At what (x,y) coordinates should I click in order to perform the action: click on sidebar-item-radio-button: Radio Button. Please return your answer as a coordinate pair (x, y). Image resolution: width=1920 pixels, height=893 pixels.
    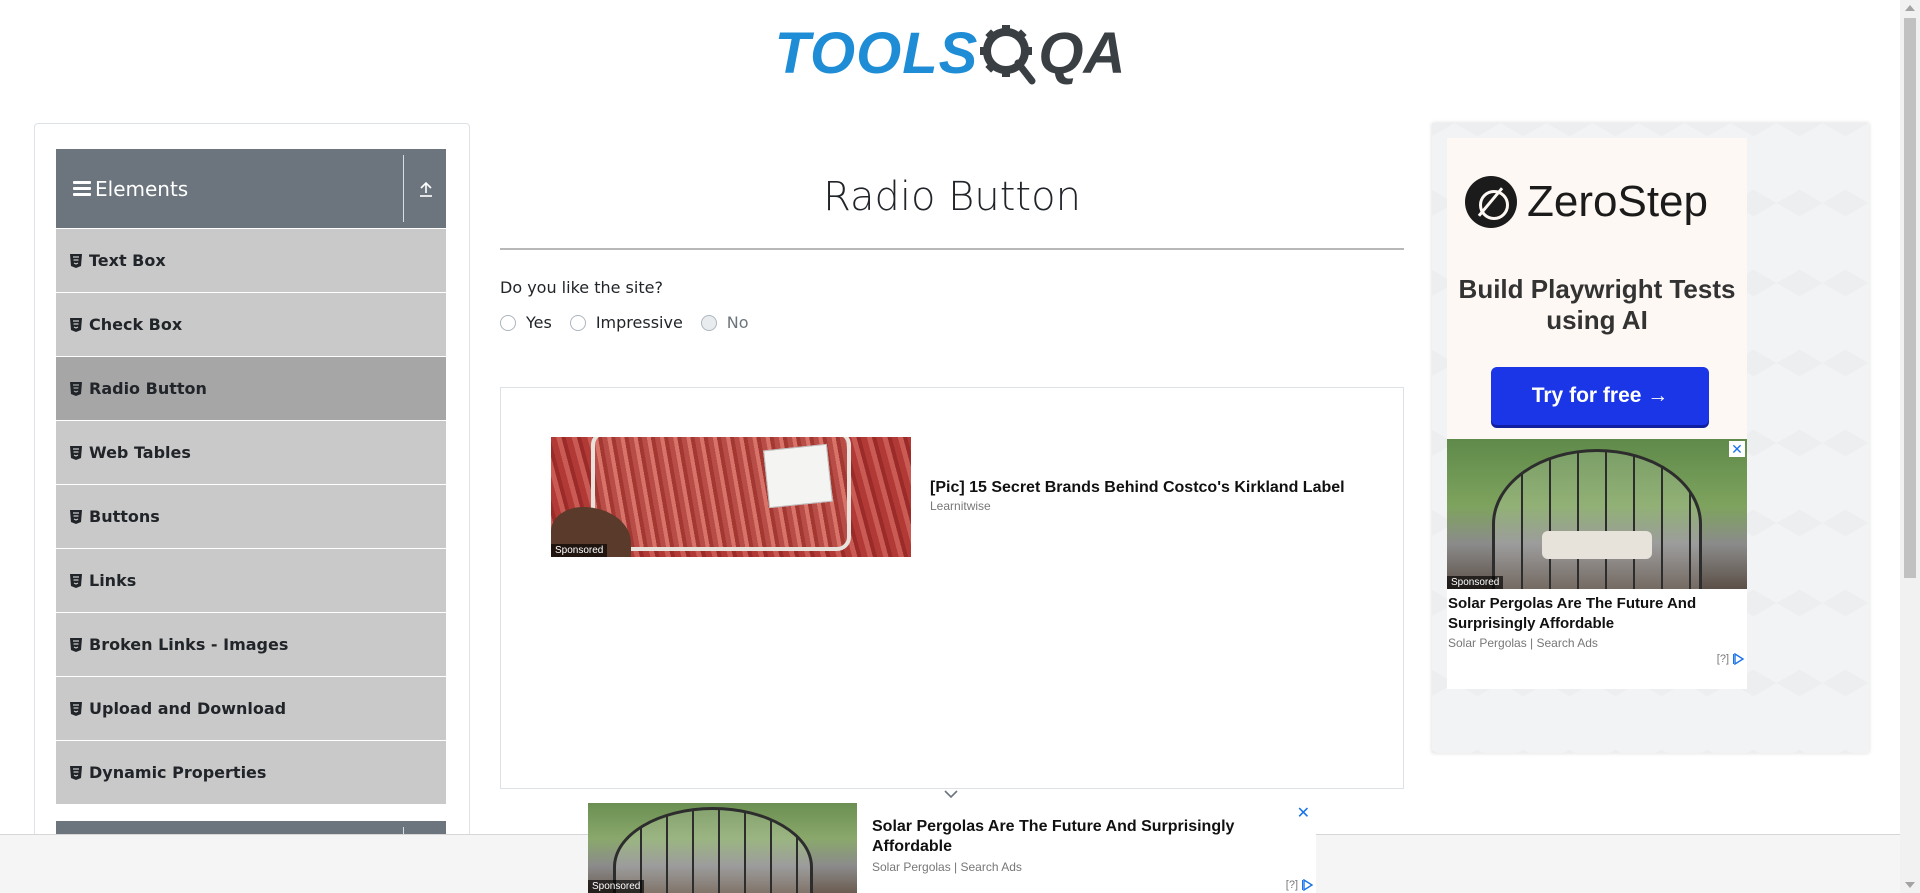
    Looking at the image, I should click on (251, 389).